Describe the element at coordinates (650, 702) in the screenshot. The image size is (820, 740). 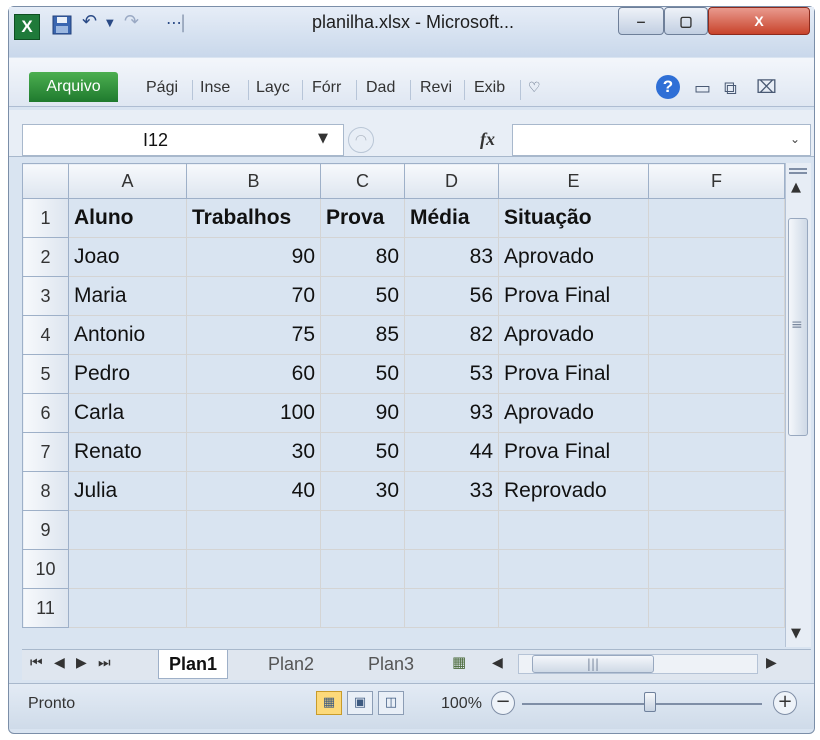
I see `zoom-slider-thumb` at that location.